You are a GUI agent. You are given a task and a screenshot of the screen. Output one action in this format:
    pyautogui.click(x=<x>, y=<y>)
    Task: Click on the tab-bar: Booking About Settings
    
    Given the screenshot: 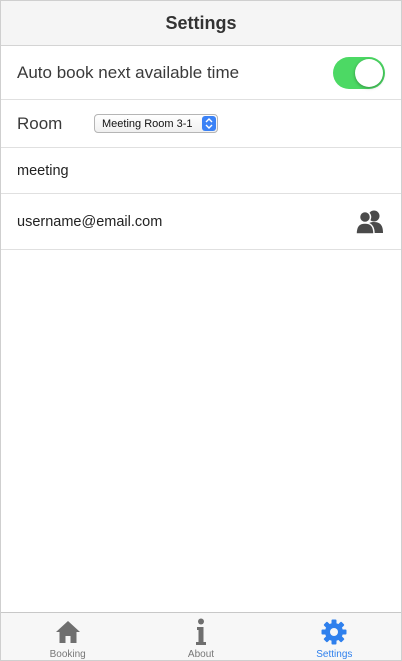 What is the action you would take?
    pyautogui.click(x=201, y=636)
    